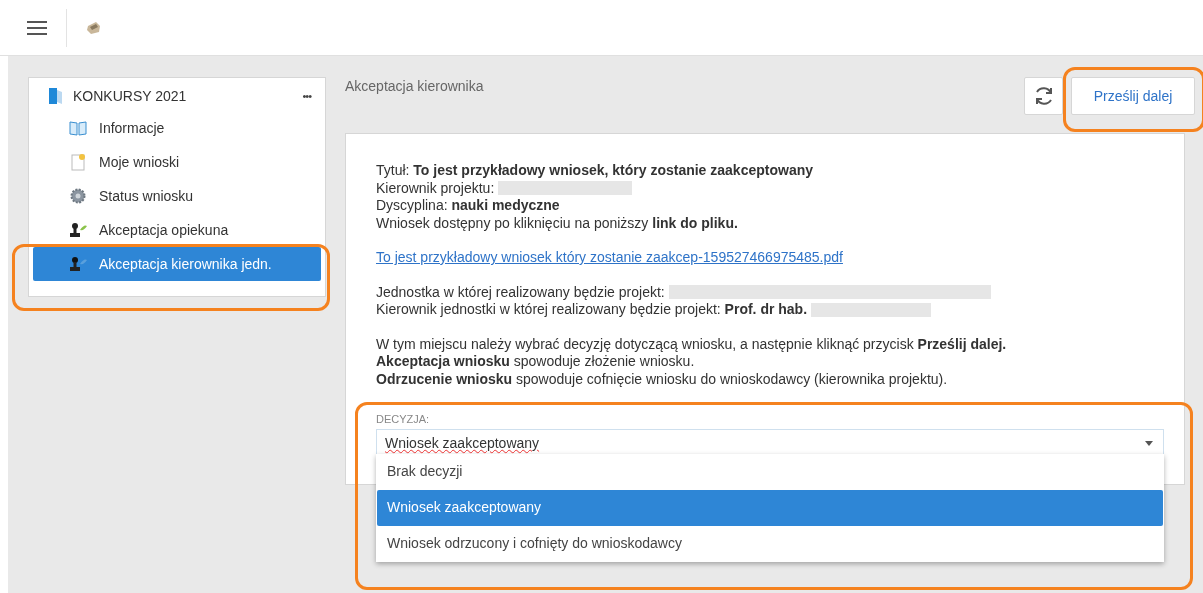 The height and width of the screenshot is (593, 1203). I want to click on detail-text: Akceptacja wniosku spowoduje złożenie wniosku., so click(536, 362).